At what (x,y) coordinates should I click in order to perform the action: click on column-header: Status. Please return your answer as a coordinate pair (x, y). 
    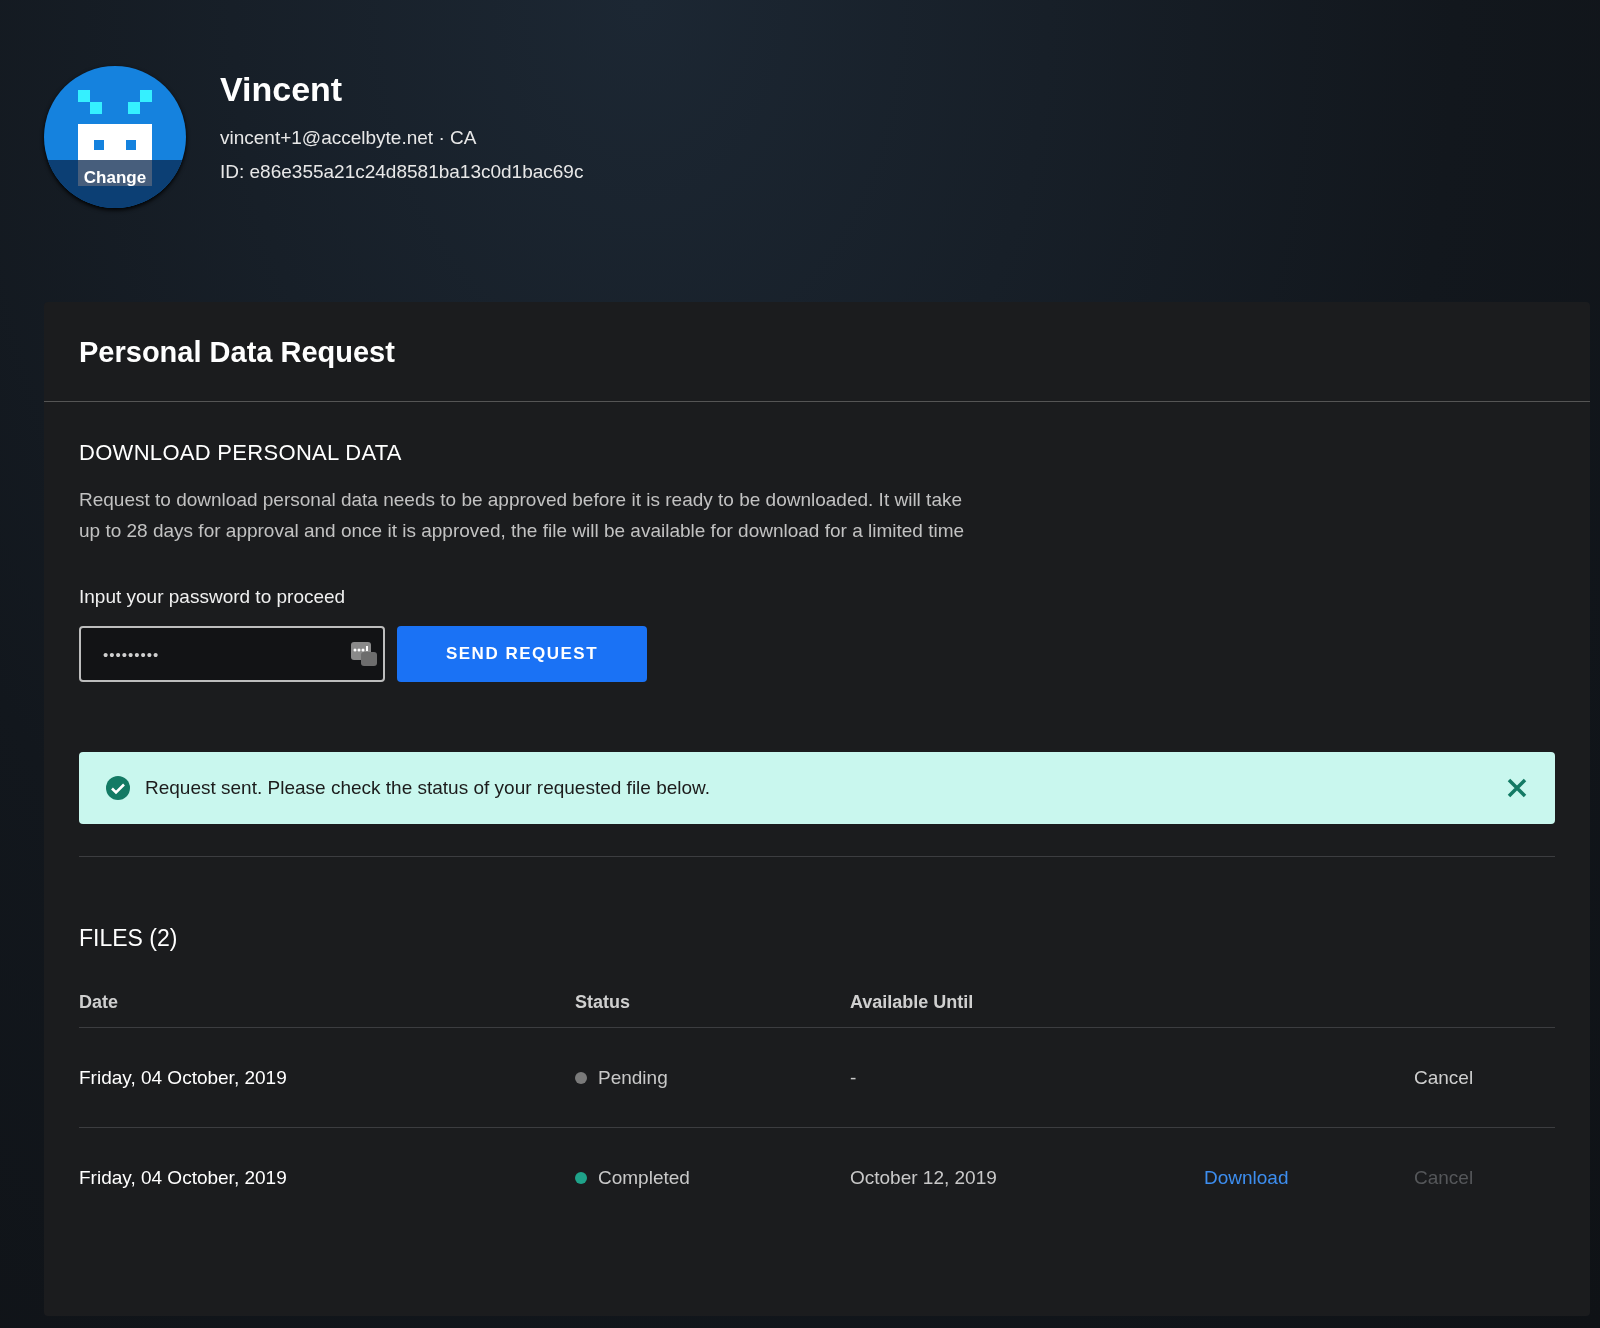
    Looking at the image, I should click on (603, 1002).